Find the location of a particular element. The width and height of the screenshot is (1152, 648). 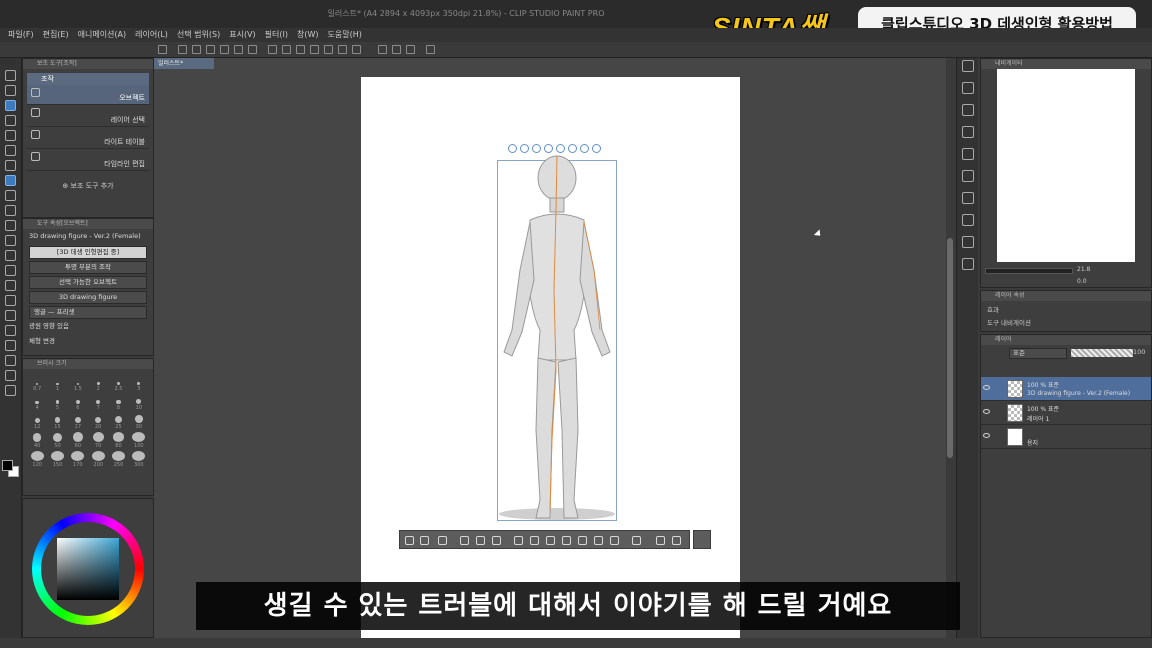

texture-icon is located at coordinates (636, 540).